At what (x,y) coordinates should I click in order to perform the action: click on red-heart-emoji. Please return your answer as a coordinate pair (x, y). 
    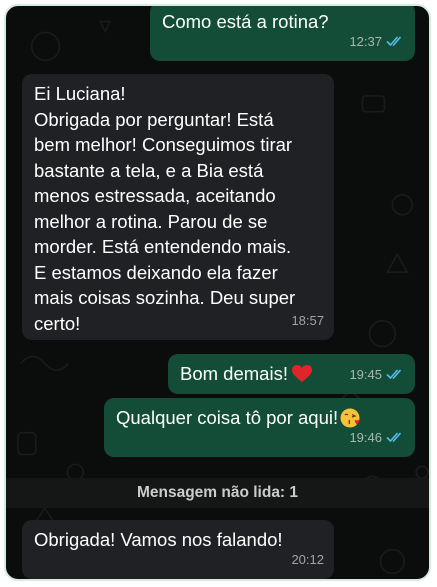
    Looking at the image, I should click on (301, 373).